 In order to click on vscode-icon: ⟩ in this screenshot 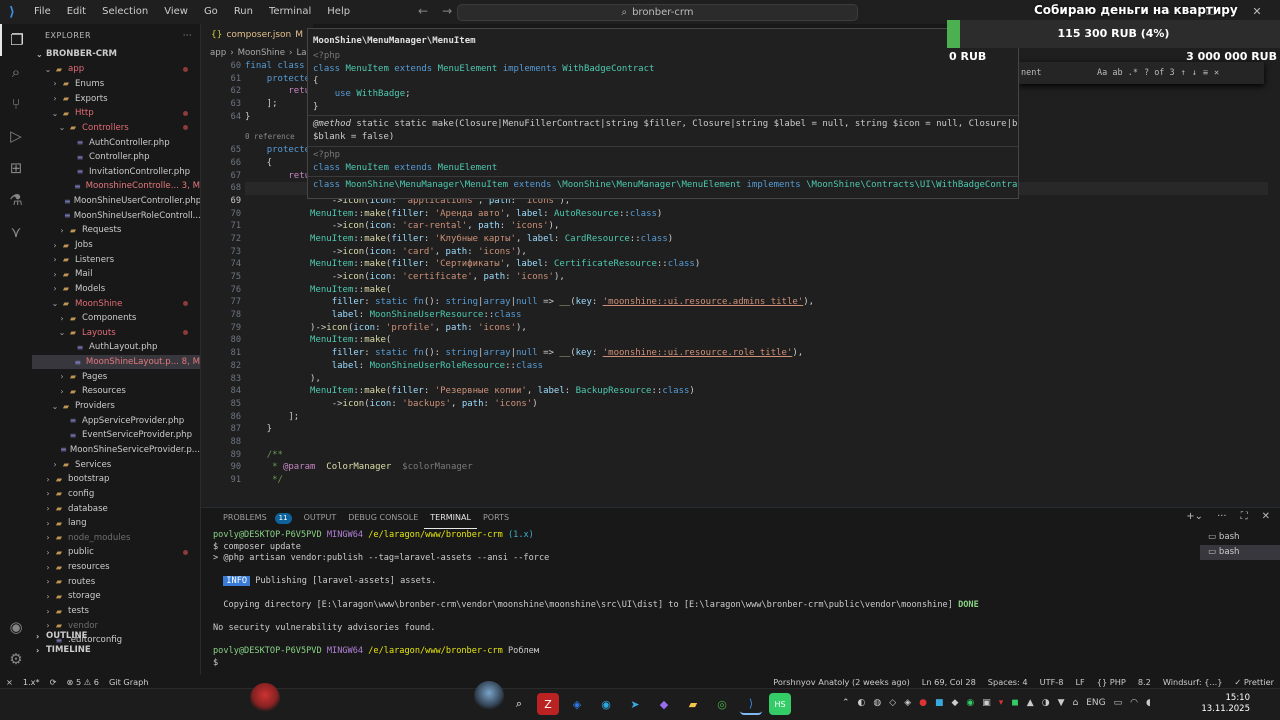, I will do `click(751, 704)`.